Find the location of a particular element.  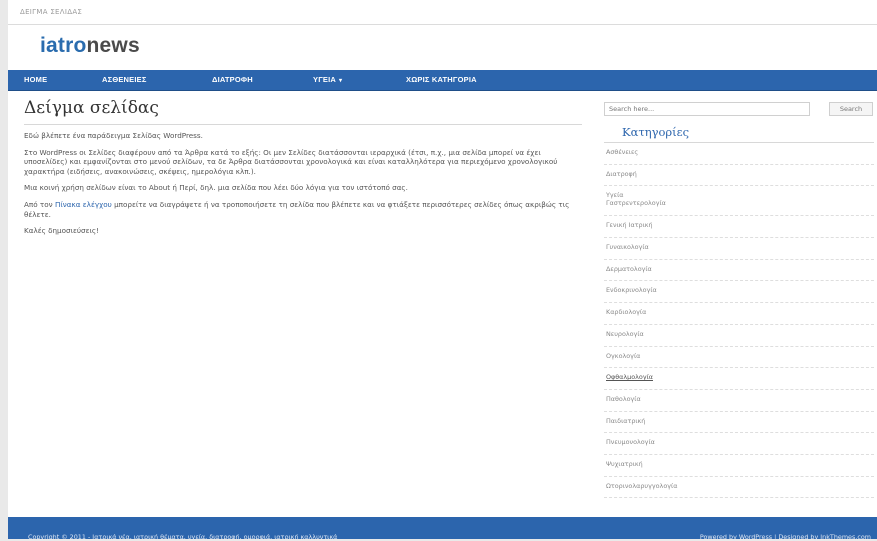

nav-item-ygeia: ΥΓΕΙΑ ▾ is located at coordinates (327, 80).